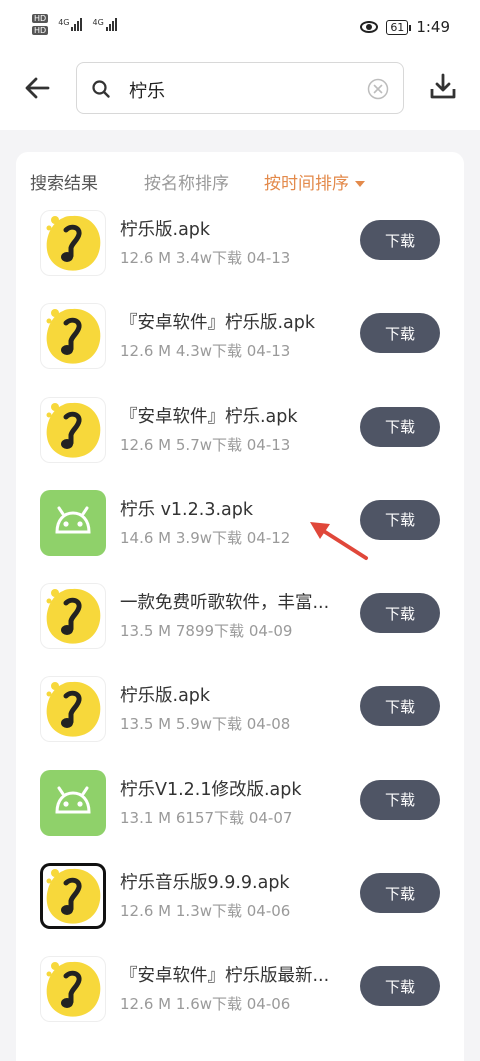 This screenshot has height=1061, width=480. I want to click on file-meta: 13.5 M 5.9w下载 04-08, so click(205, 724).